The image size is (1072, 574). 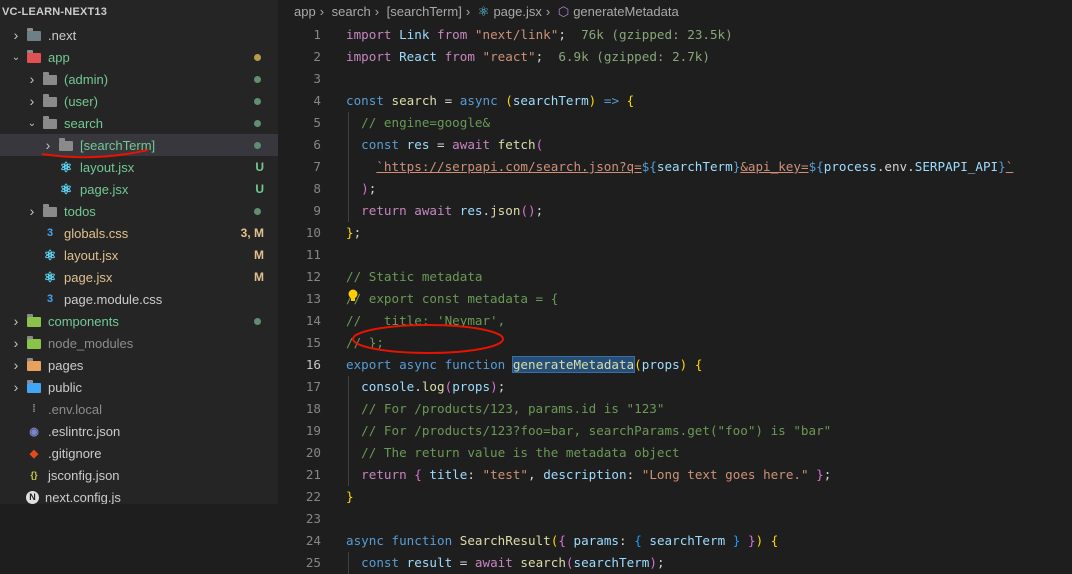 What do you see at coordinates (675, 497) in the screenshot?
I see `code-line: 22}` at bounding box center [675, 497].